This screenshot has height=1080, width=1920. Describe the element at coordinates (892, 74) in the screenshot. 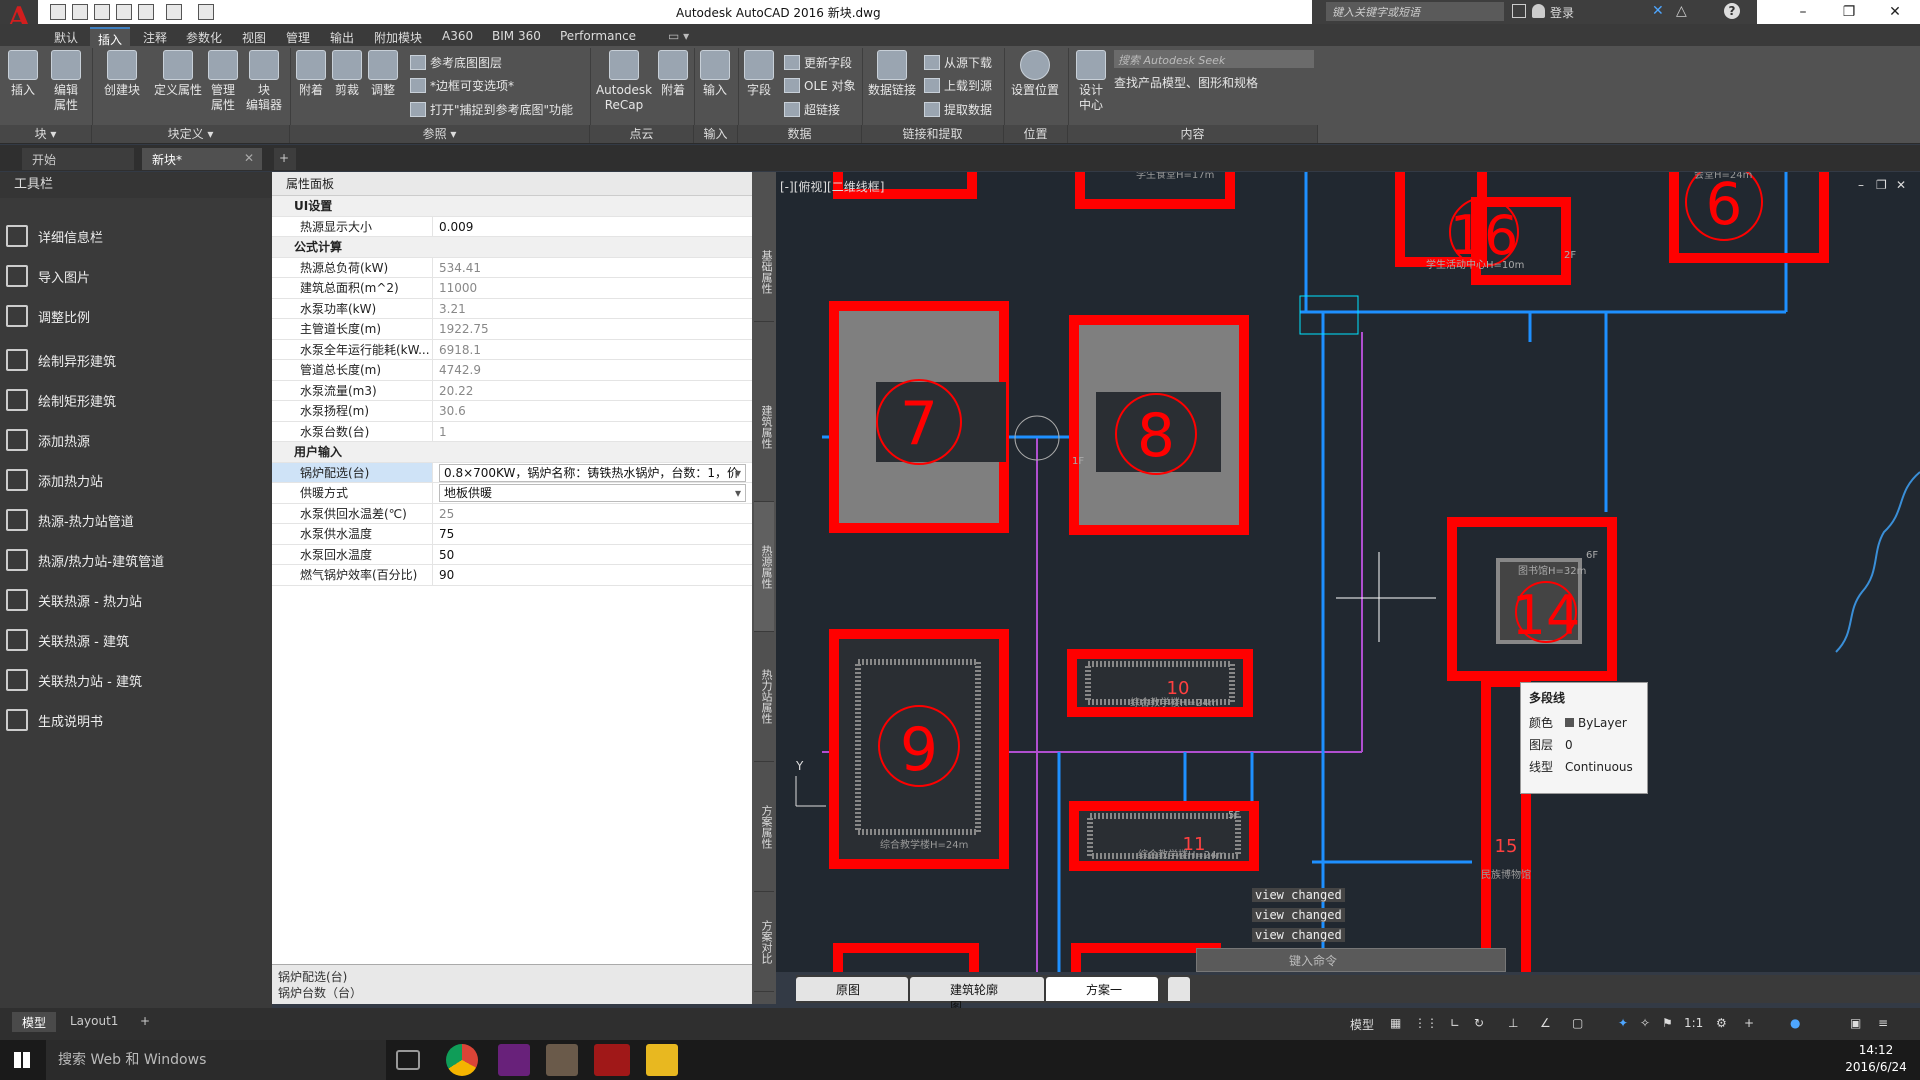

I see `data-link-button: 数据链接` at that location.